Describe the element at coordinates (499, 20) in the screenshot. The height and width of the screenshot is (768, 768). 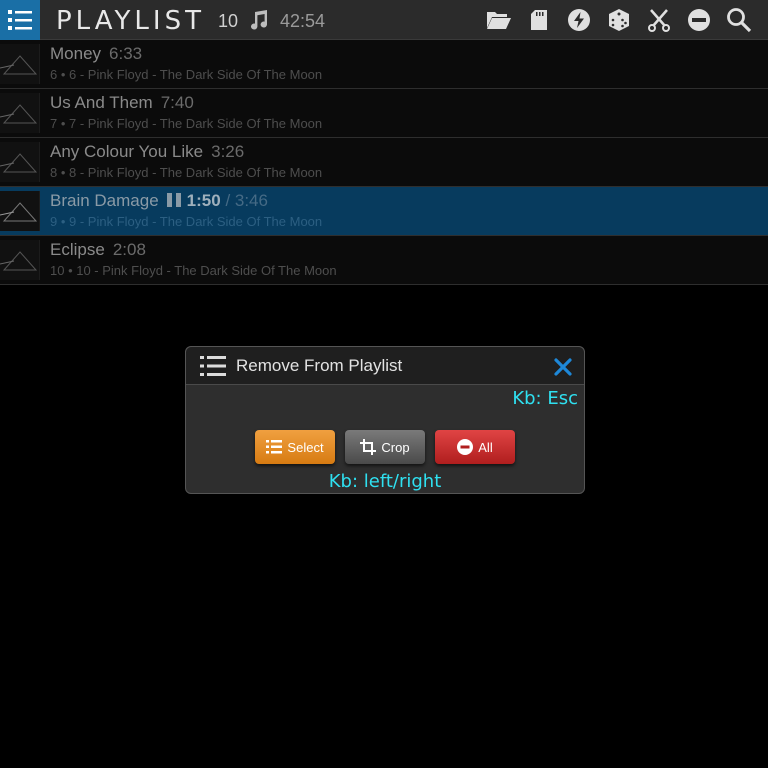
I see `folder-open-icon` at that location.